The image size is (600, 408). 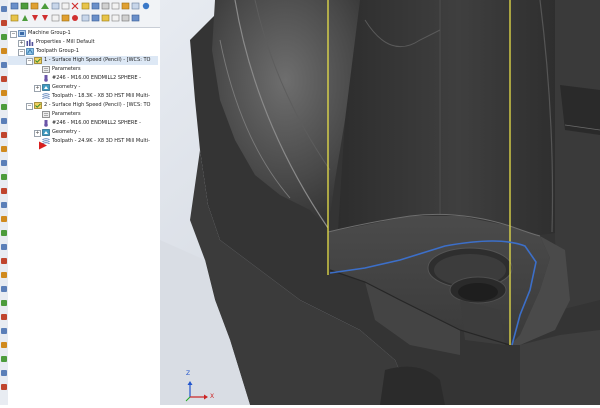 What do you see at coordinates (43, 145) in the screenshot?
I see `insert-arrow-icon` at bounding box center [43, 145].